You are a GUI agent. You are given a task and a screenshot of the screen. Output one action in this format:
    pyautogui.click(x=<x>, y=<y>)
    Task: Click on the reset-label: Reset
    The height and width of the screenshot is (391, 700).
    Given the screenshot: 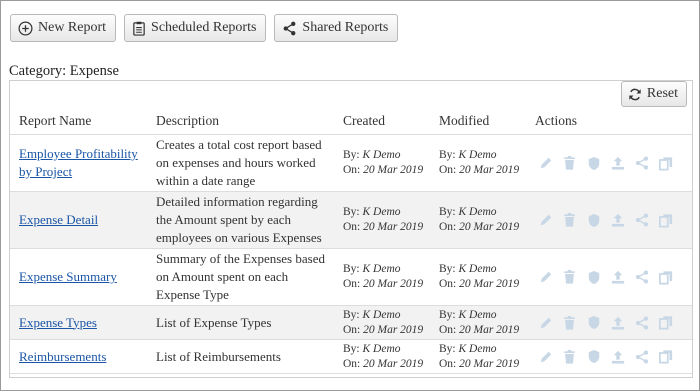 What is the action you would take?
    pyautogui.click(x=662, y=93)
    